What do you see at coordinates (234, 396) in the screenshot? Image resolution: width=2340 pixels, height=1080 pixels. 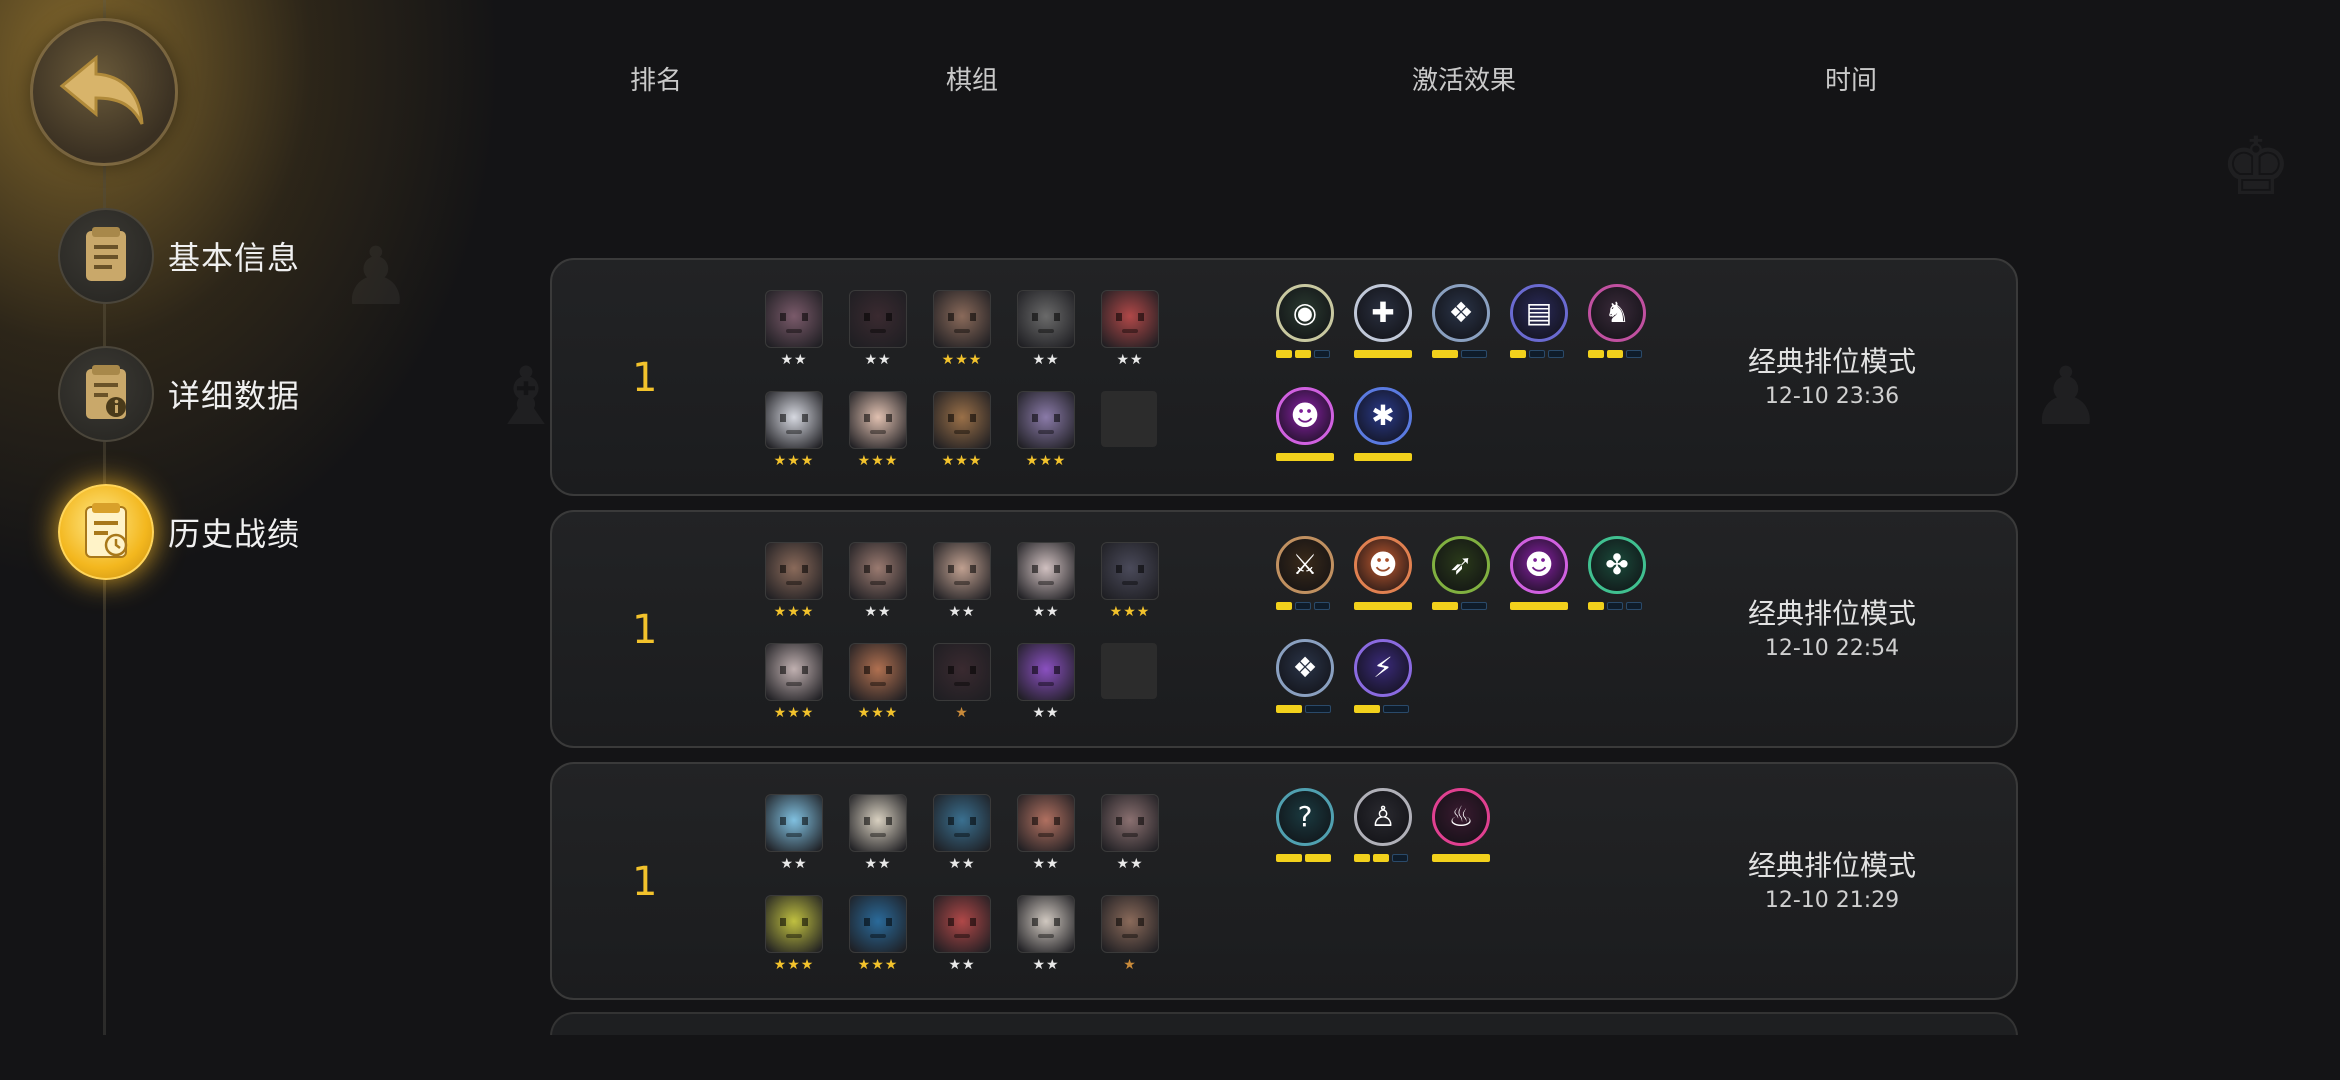 I see `nav-label: 详细数据` at bounding box center [234, 396].